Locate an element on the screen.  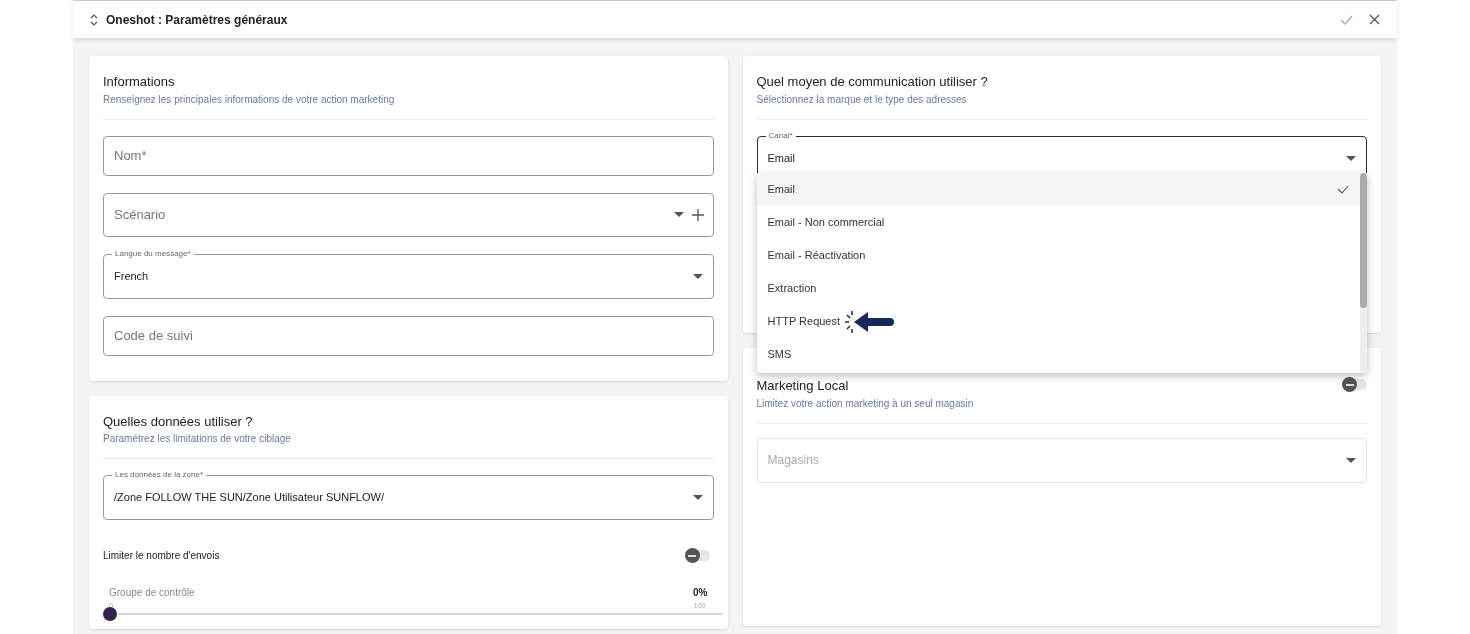
card-title: Quel moyen de communication utiliser ? is located at coordinates (872, 82).